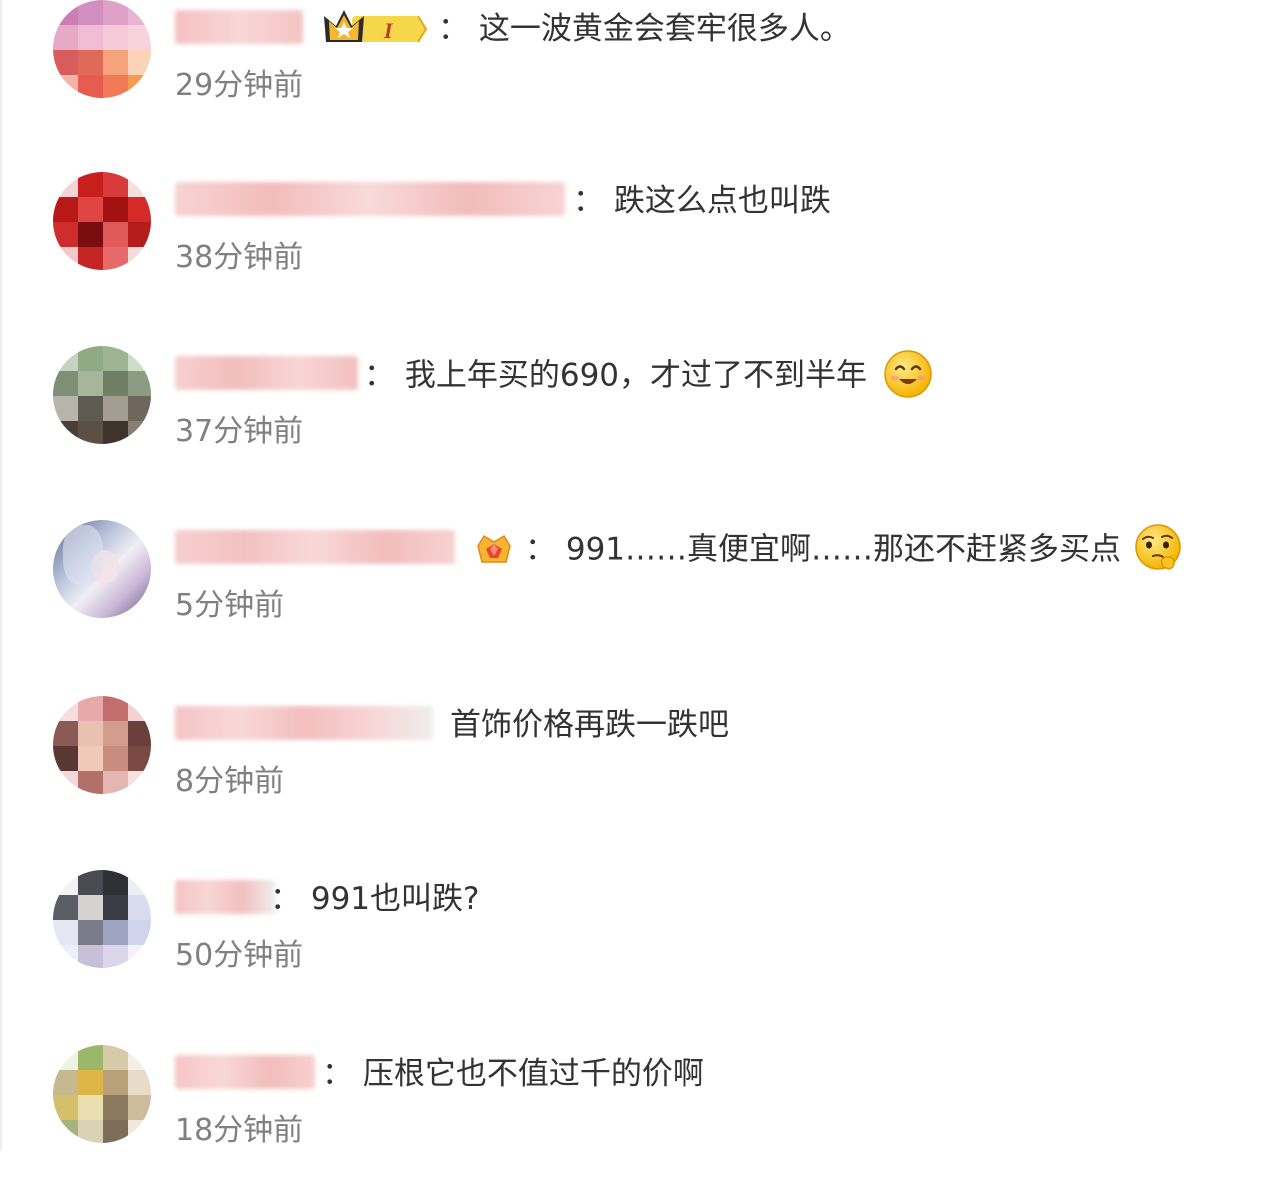  What do you see at coordinates (640, 75) in the screenshot?
I see `comment-item: I ： 这一波黄金会套牢很多人。 29分钟前` at bounding box center [640, 75].